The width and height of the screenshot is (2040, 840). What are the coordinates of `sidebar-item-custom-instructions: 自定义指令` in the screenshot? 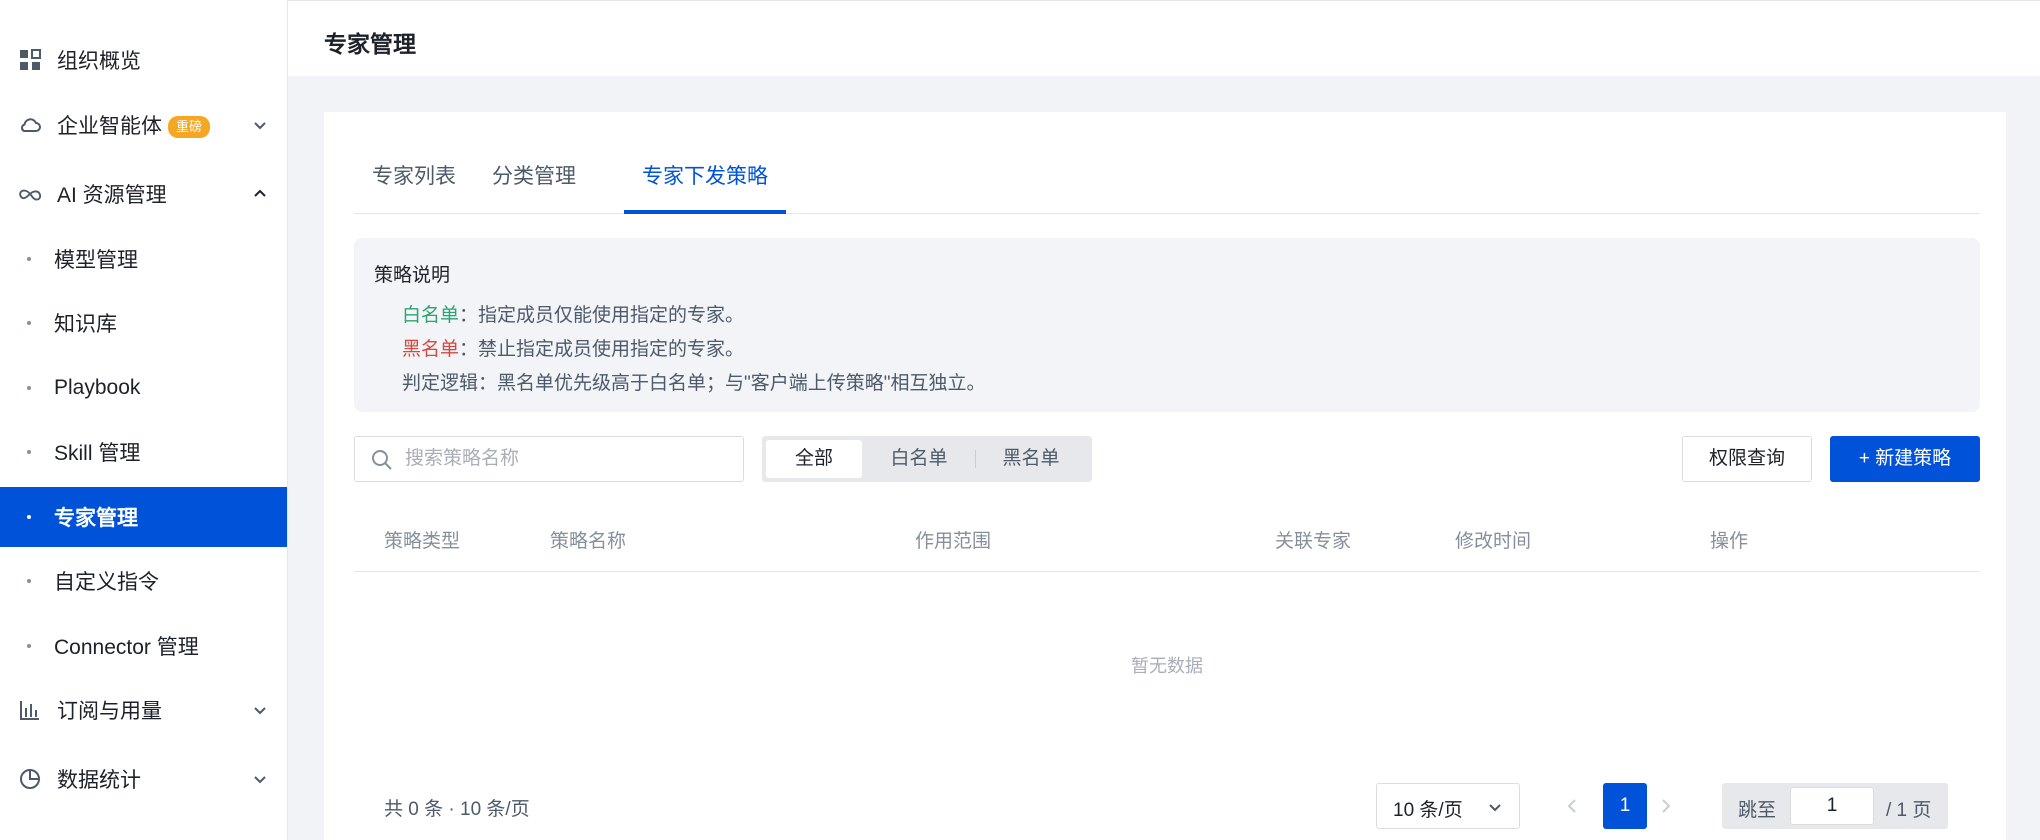 It's located at (143, 581).